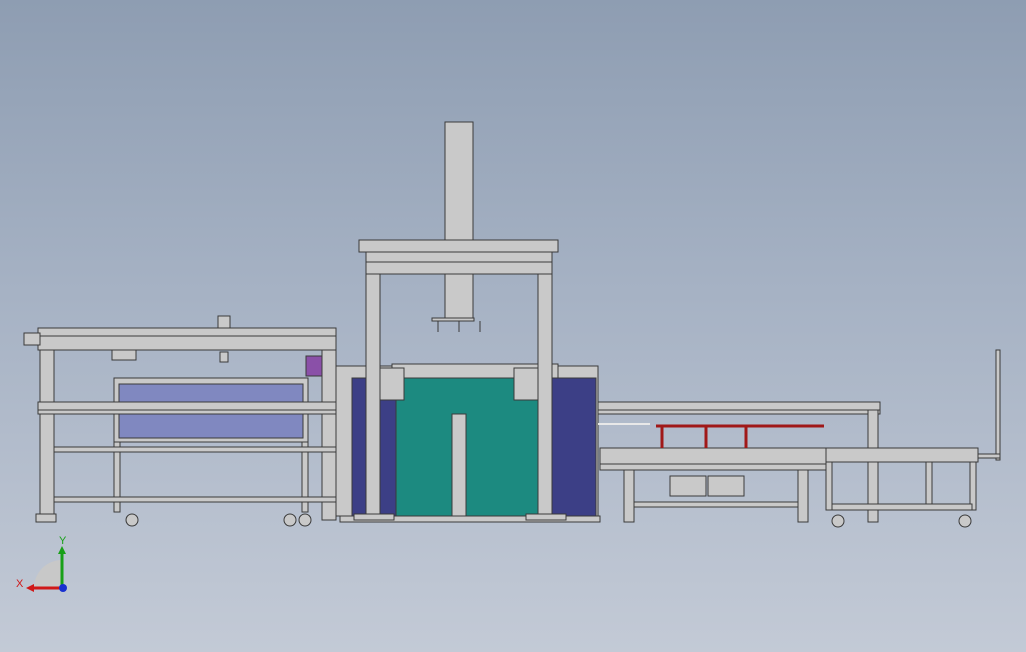 The height and width of the screenshot is (652, 1026). Describe the element at coordinates (803, 496) in the screenshot. I see `right-leg-b` at that location.